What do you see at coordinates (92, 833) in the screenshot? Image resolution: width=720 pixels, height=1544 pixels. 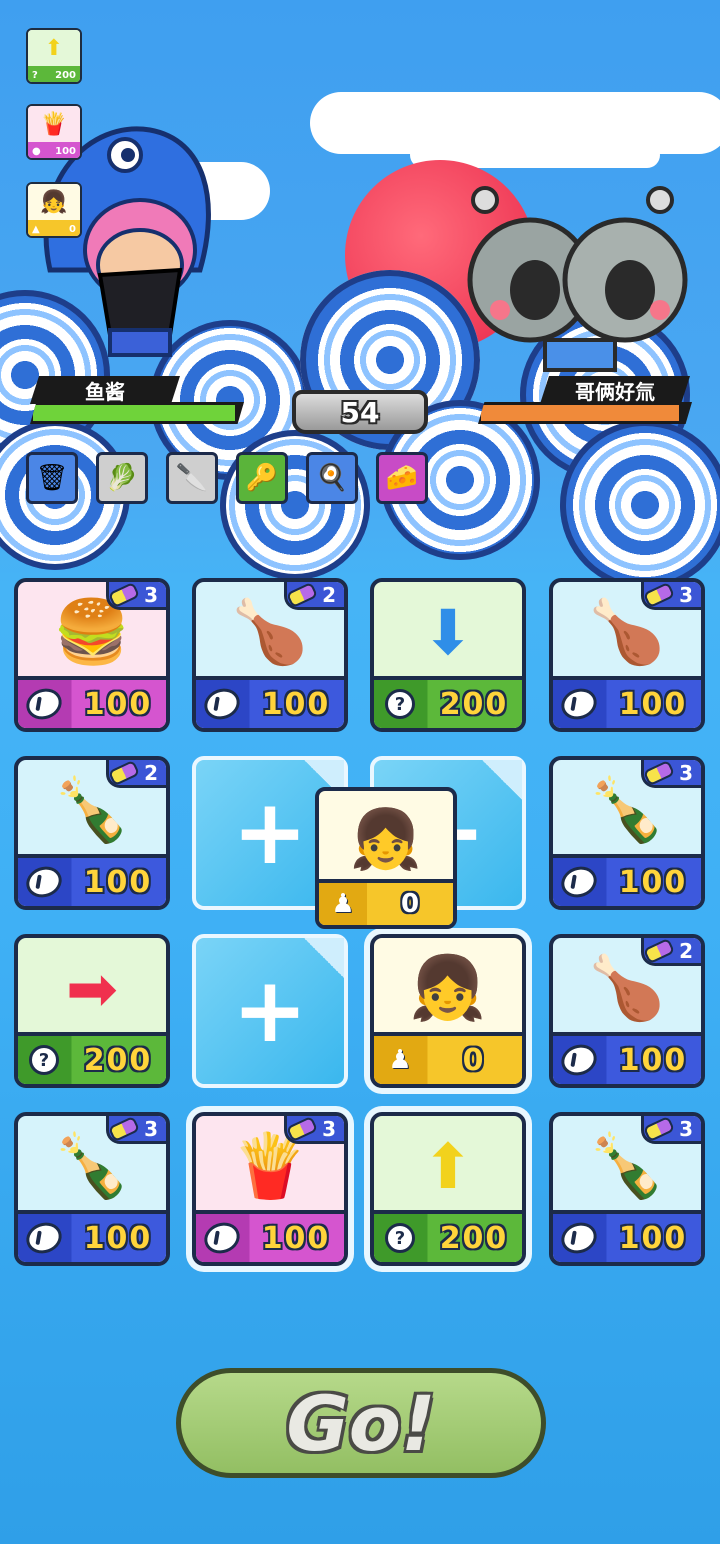 I see `shop-card: 🍾 2 100` at bounding box center [92, 833].